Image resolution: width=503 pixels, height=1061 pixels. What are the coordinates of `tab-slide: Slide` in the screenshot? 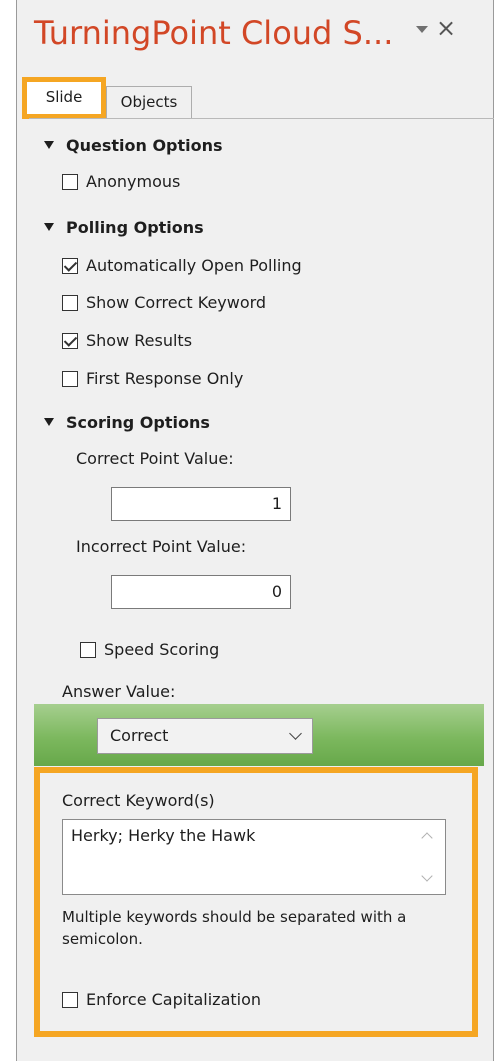 It's located at (64, 98).